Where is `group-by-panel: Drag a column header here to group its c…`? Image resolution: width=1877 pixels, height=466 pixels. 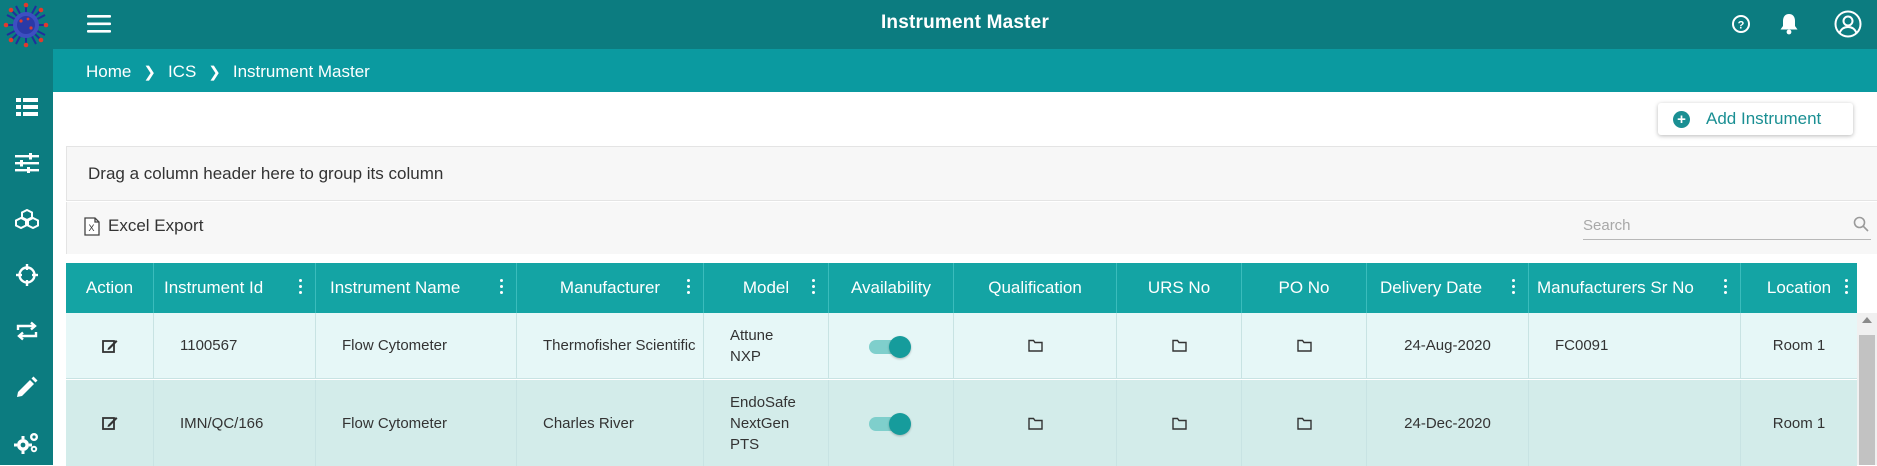 group-by-panel: Drag a column header here to group its c… is located at coordinates (971, 173).